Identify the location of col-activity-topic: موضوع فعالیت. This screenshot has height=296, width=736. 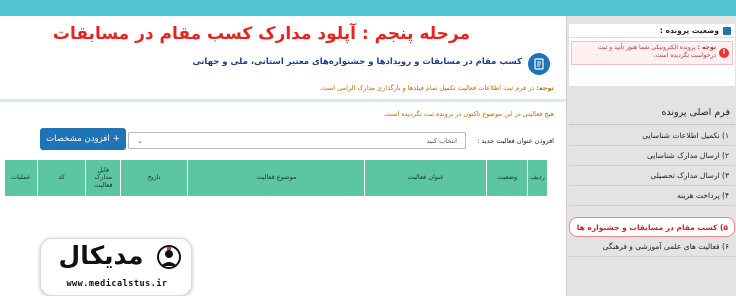
(276, 178).